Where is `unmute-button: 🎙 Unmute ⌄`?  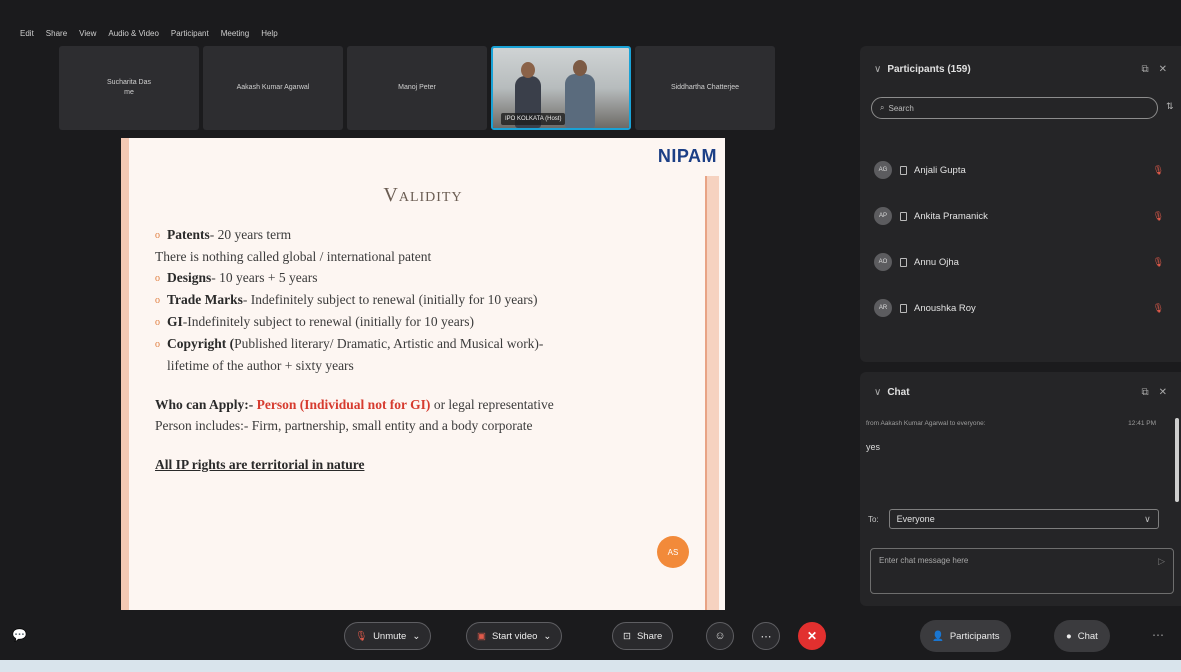
unmute-button: 🎙 Unmute ⌄ is located at coordinates (388, 636).